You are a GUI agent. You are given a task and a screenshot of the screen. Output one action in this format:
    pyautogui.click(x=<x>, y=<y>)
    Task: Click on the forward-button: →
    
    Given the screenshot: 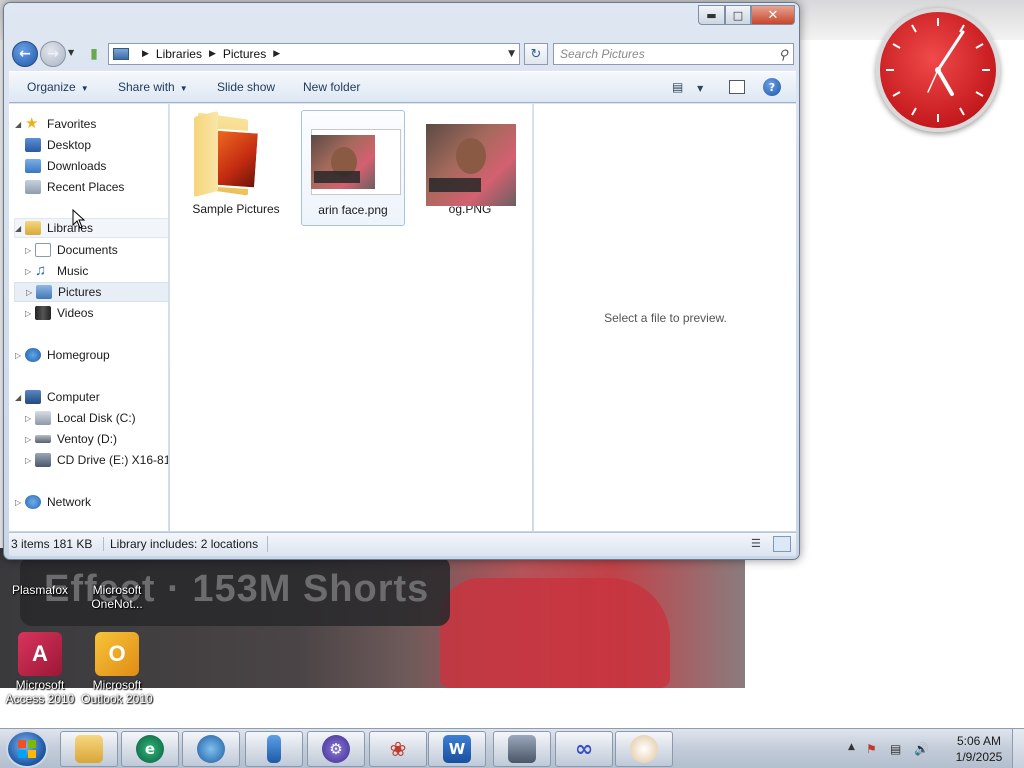 What is the action you would take?
    pyautogui.click(x=53, y=54)
    